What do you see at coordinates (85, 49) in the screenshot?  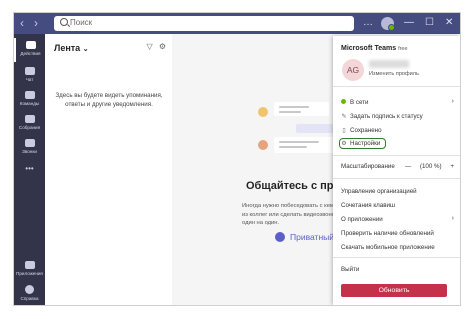 I see `chevron-down-icon: ⌄` at bounding box center [85, 49].